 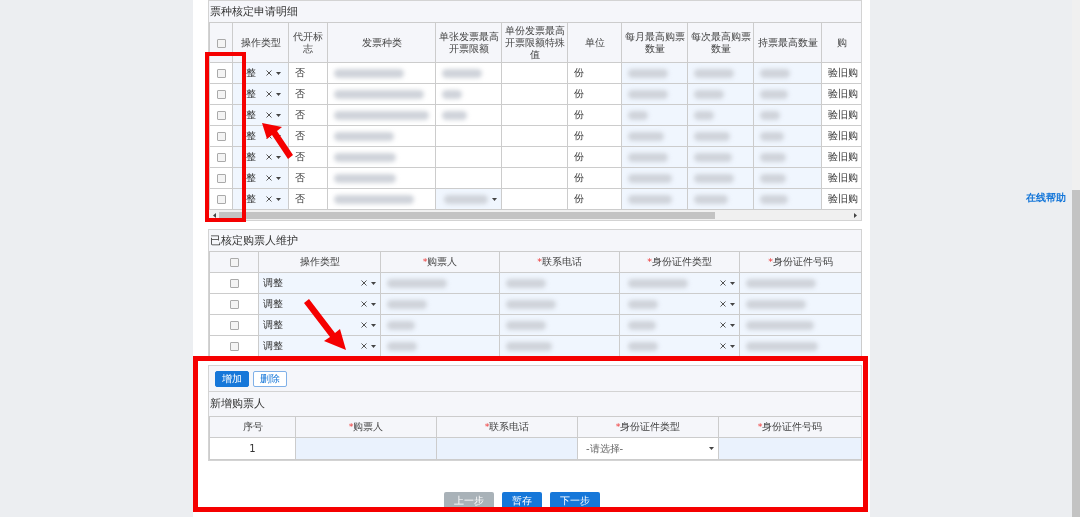 I want to click on scroll-right-icon, so click(x=855, y=215).